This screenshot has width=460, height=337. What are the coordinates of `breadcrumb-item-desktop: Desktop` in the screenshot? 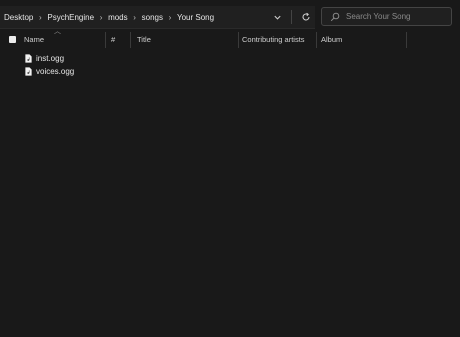 It's located at (18, 17).